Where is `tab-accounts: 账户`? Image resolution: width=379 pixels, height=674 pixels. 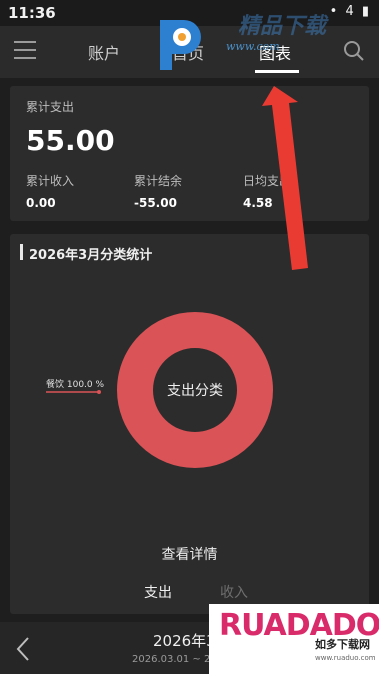 tab-accounts: 账户 is located at coordinates (104, 52).